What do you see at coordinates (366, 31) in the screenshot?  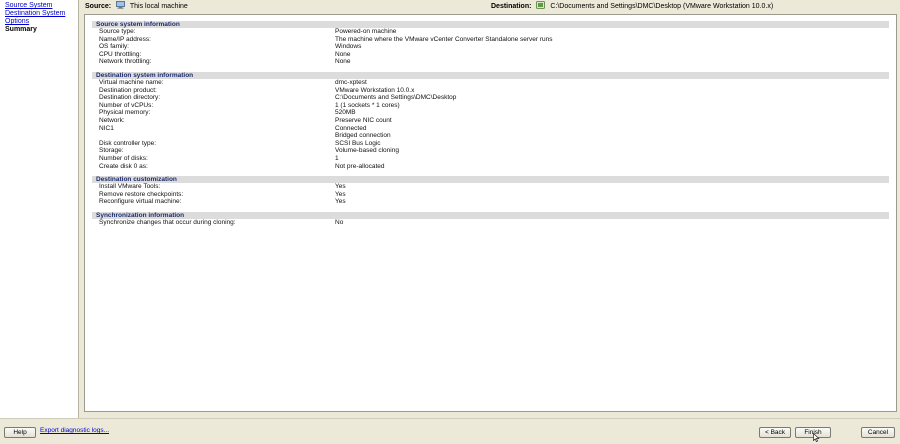 I see `row-value: Powered-on machine` at bounding box center [366, 31].